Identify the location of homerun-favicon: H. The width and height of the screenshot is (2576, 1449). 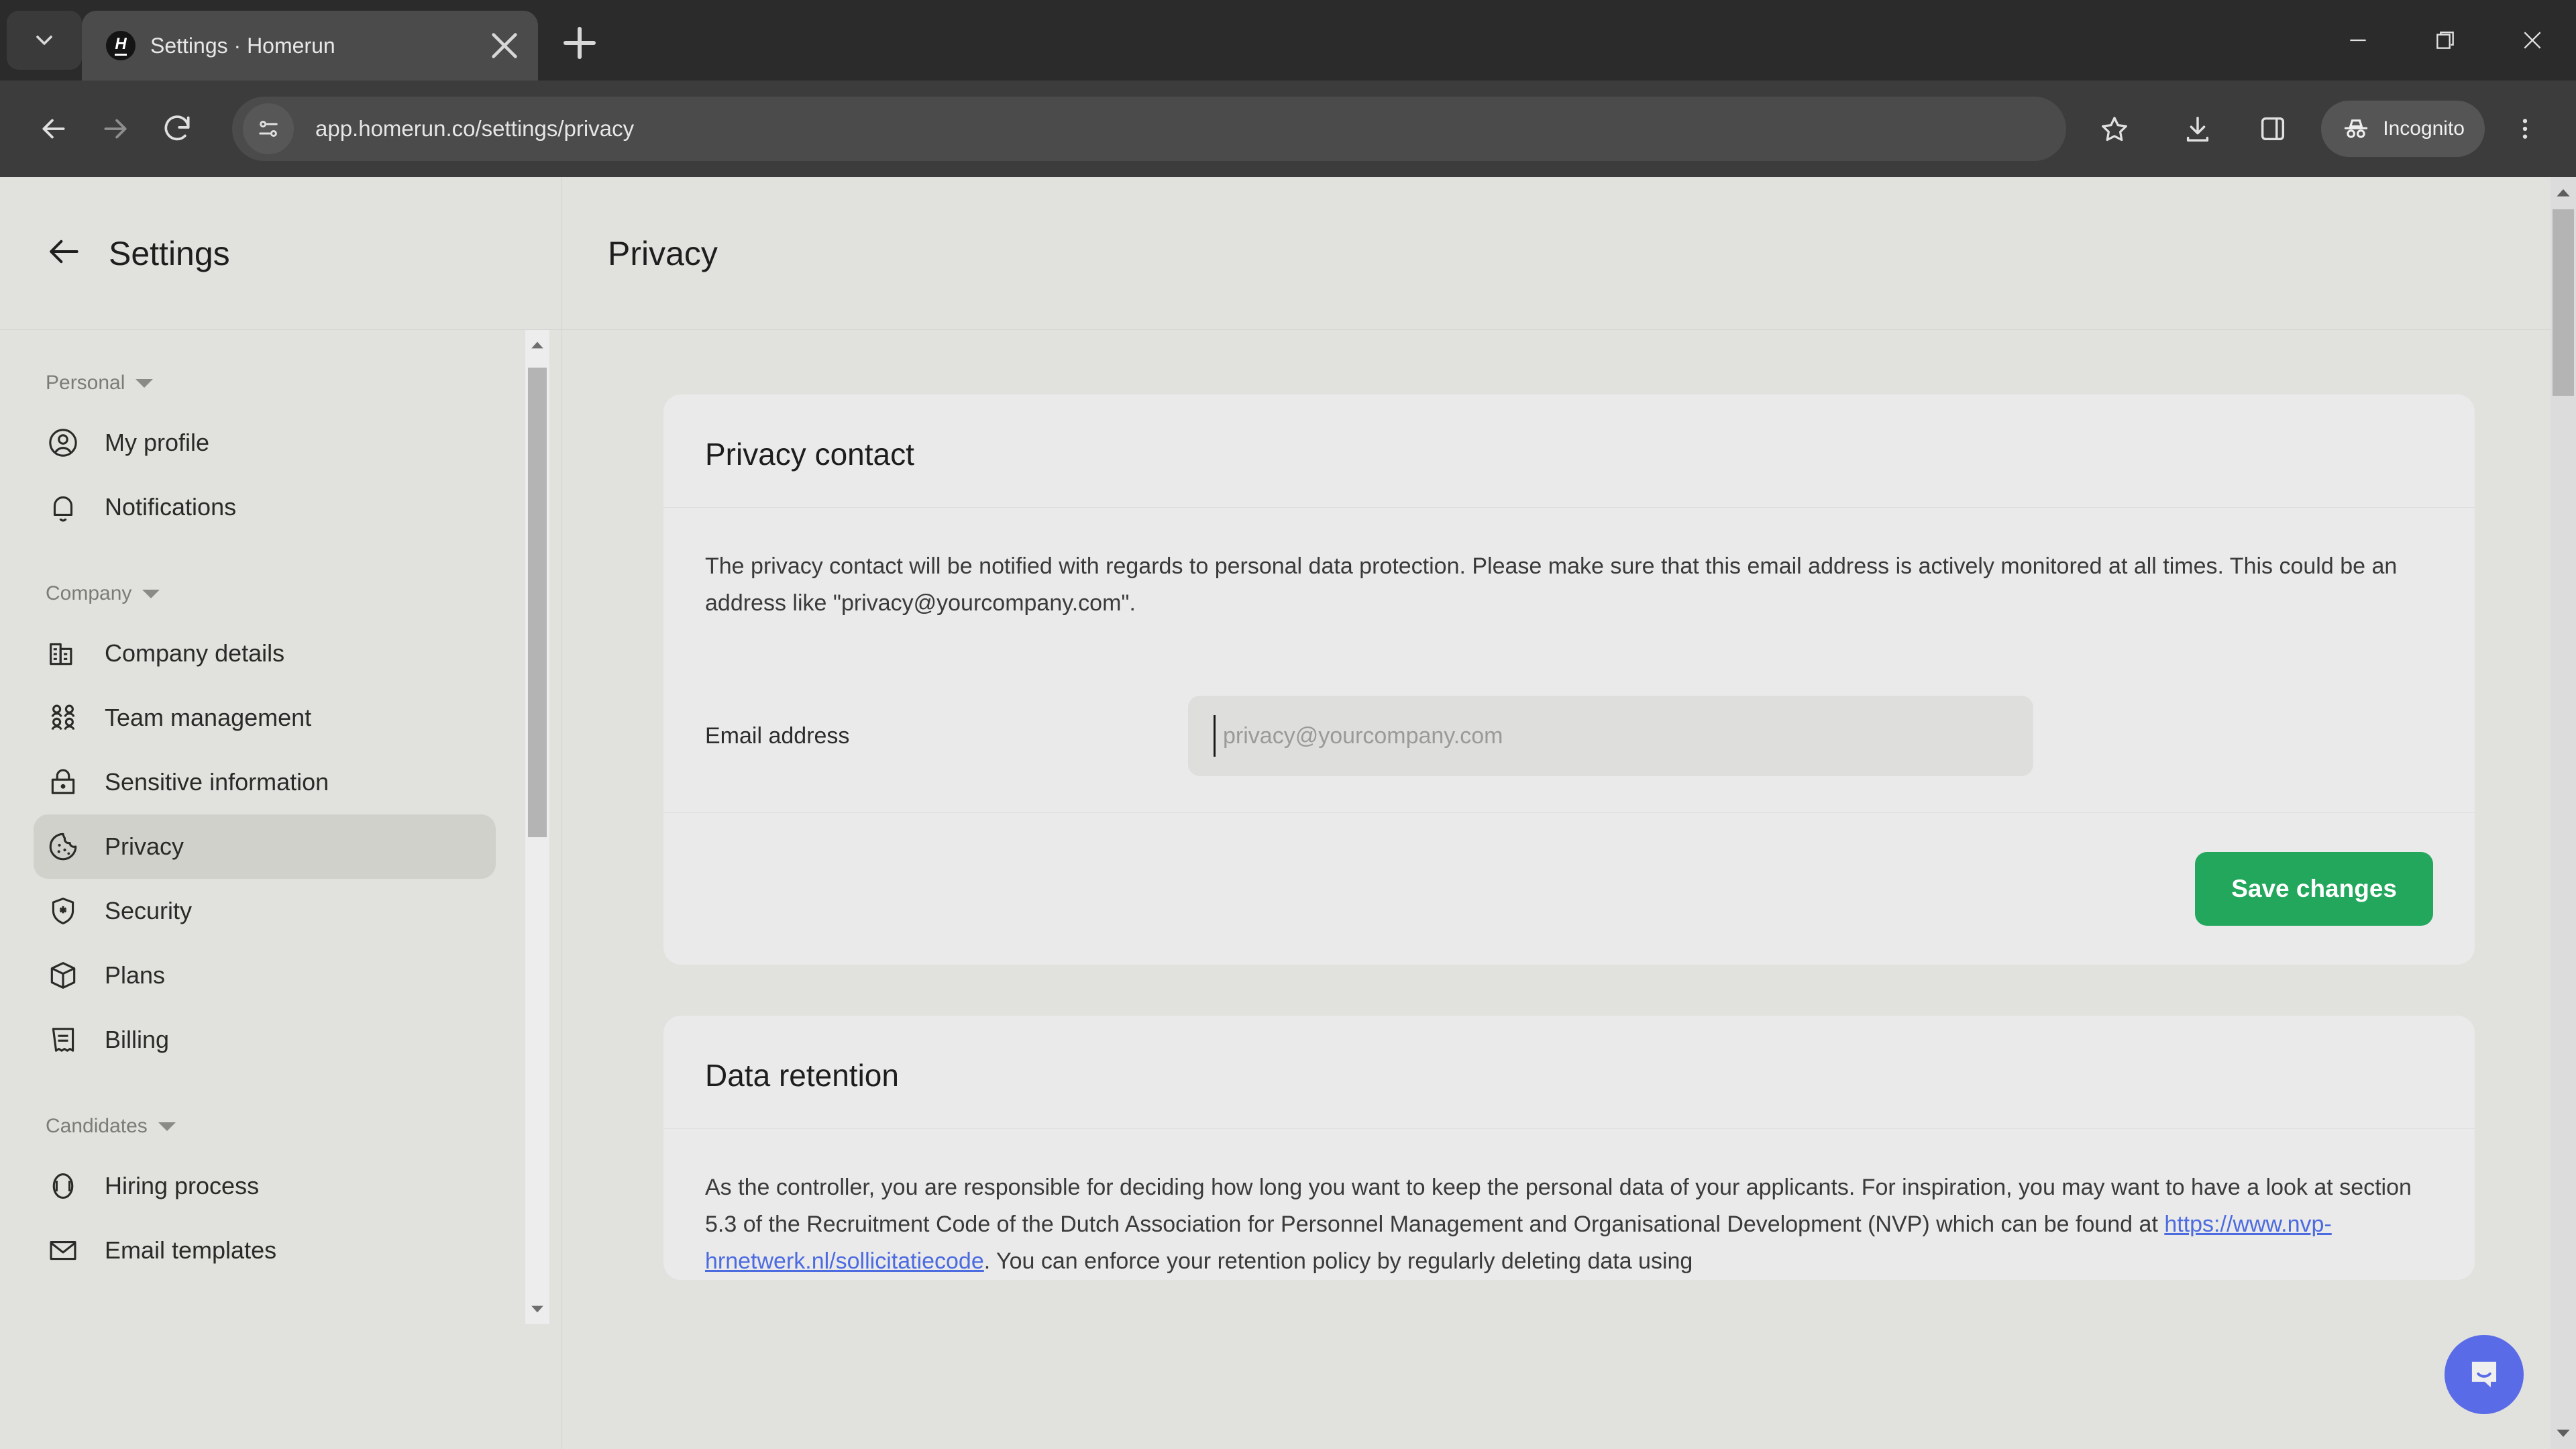
(121, 45).